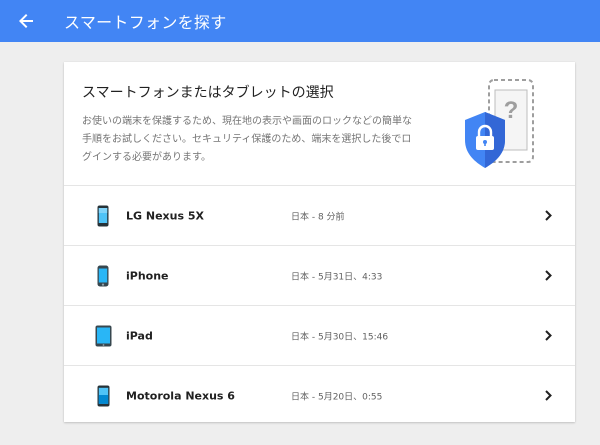 This screenshot has width=600, height=445. What do you see at coordinates (180, 395) in the screenshot?
I see `device-name: Motorola Nexus 6` at bounding box center [180, 395].